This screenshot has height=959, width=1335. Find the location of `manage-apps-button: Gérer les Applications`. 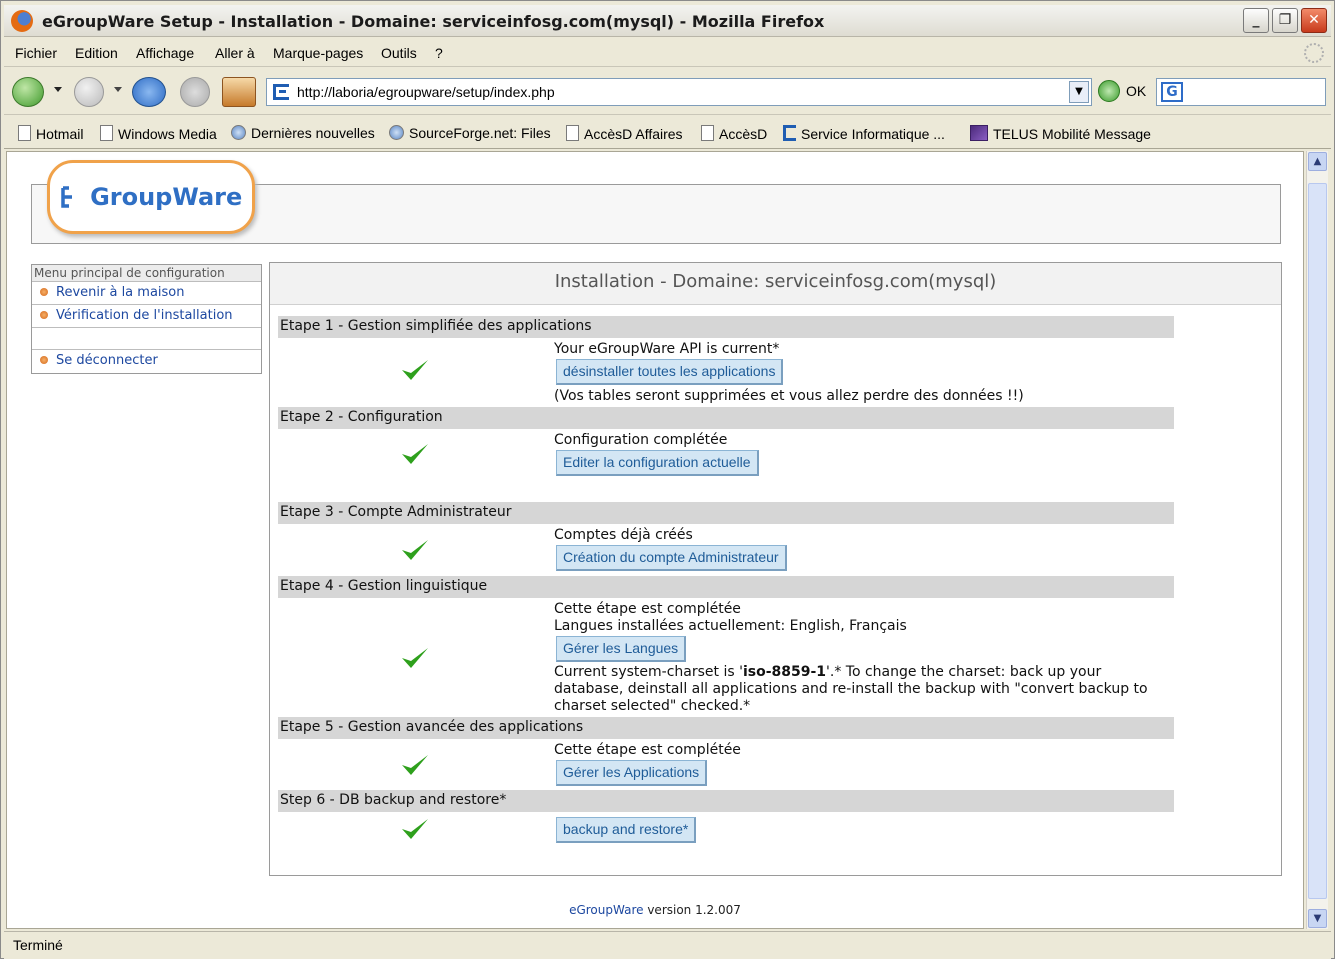

manage-apps-button: Gérer les Applications is located at coordinates (632, 773).